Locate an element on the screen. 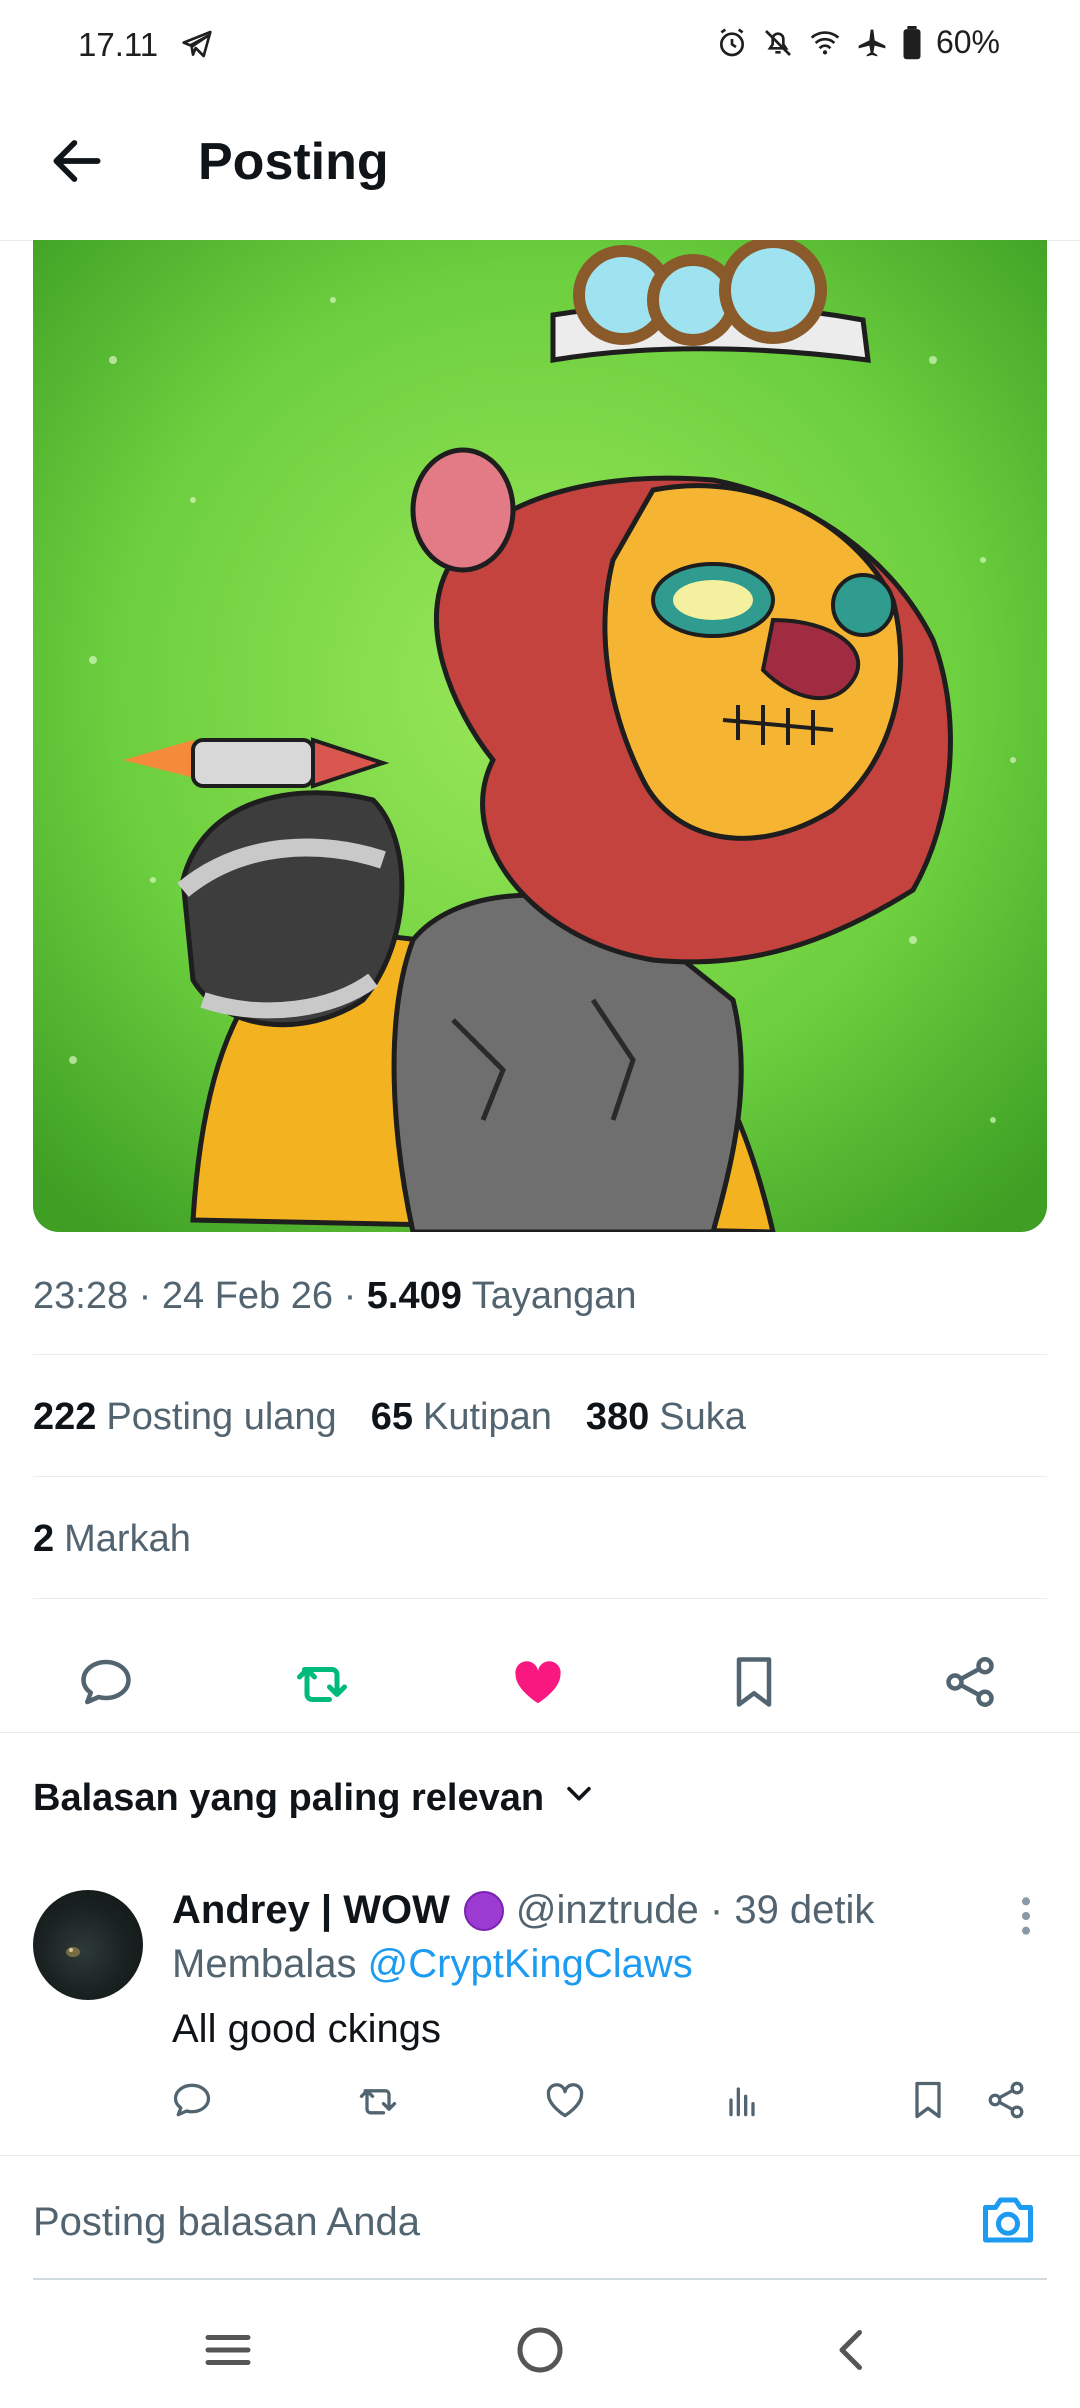 This screenshot has height=2408, width=1080. replies-sort-dropdown: Balasan yang paling relevan is located at coordinates (314, 1798).